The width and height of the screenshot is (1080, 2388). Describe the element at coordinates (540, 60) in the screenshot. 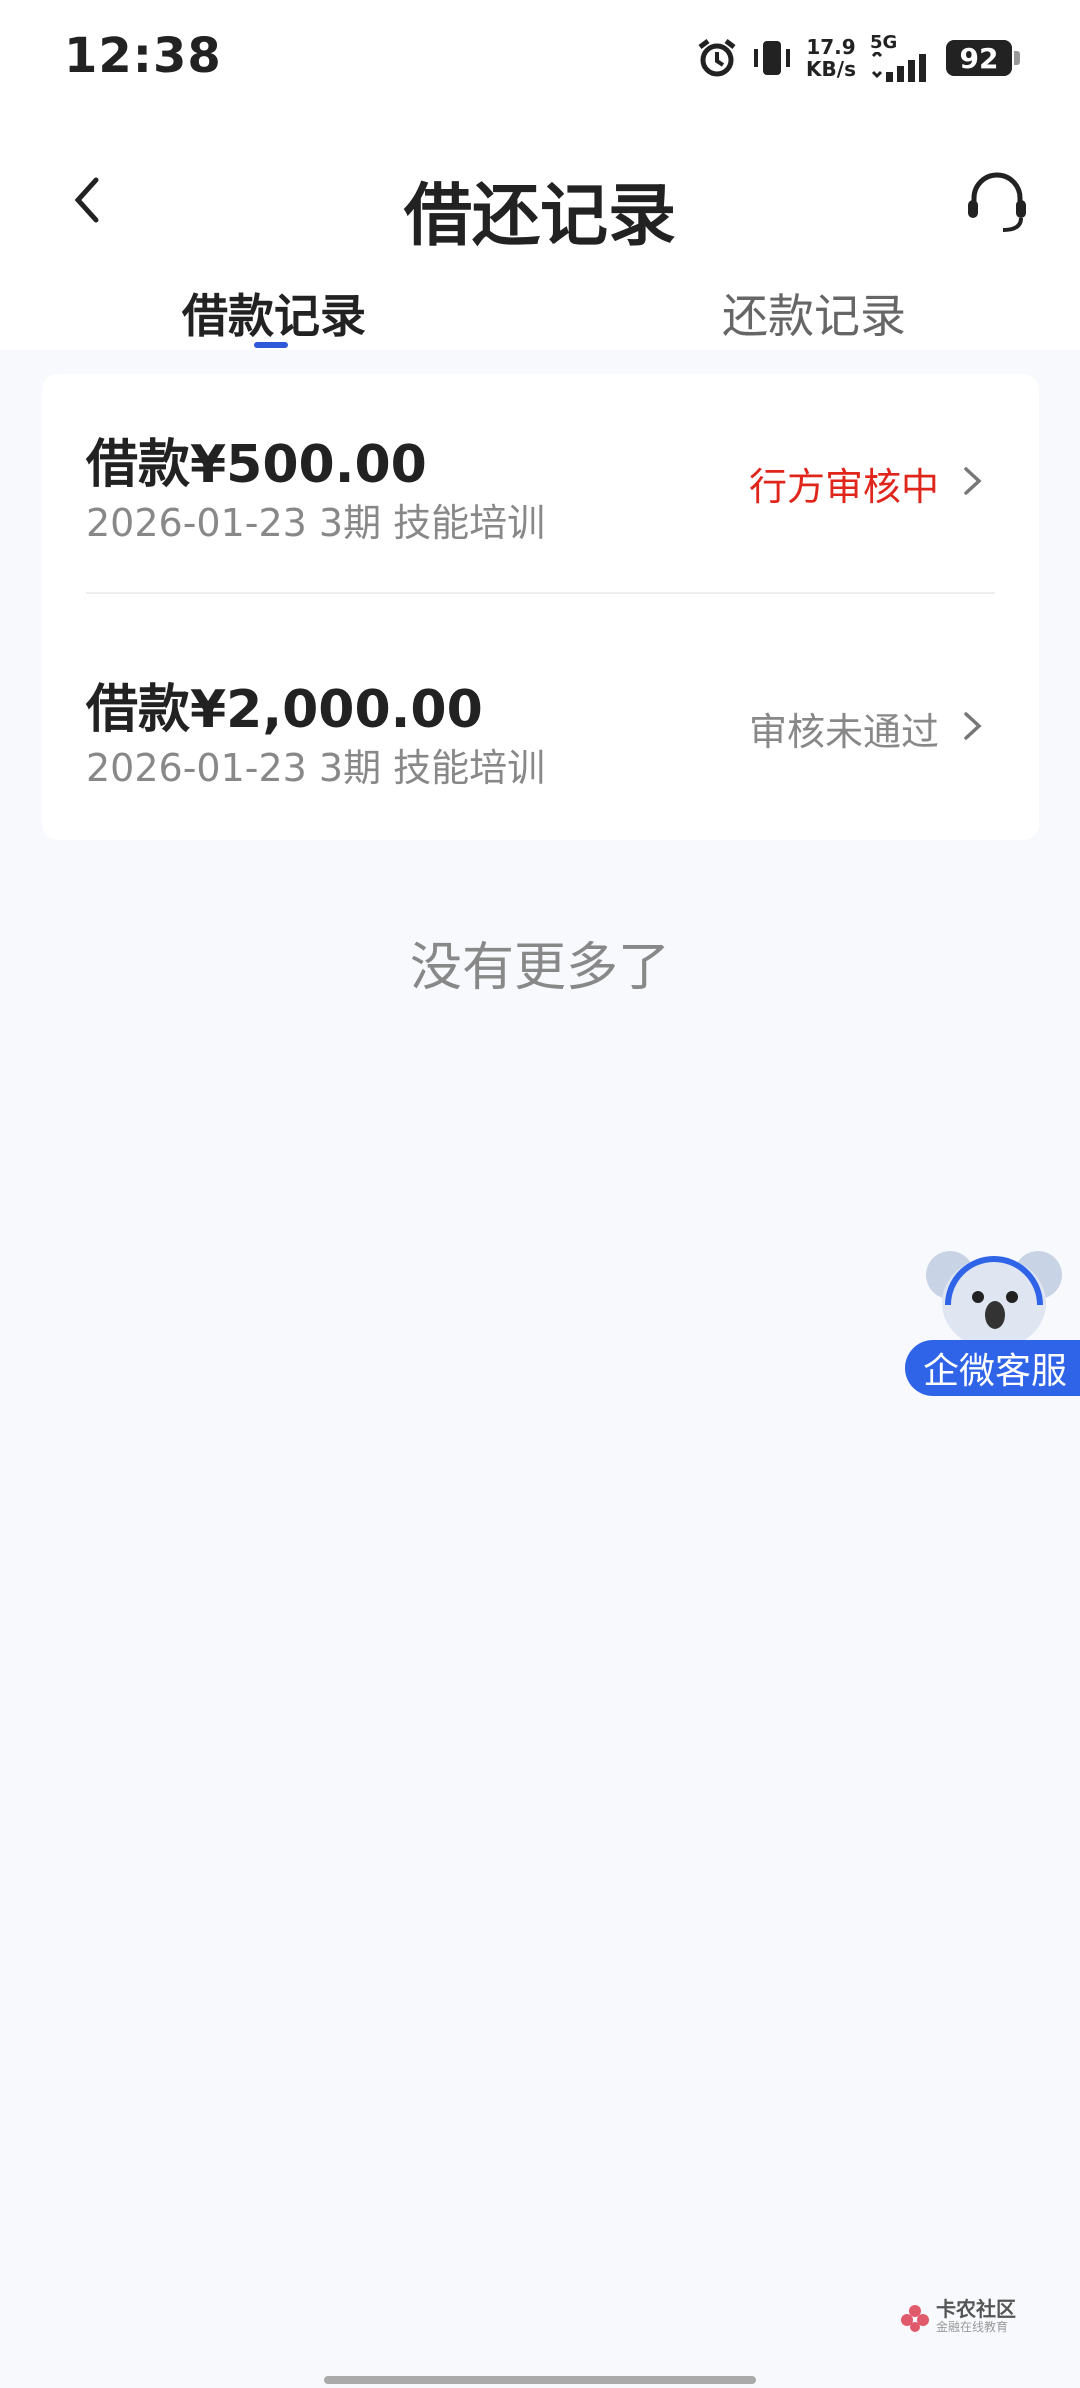

I see `status-bar: 12:38 17.9 KB/s 5G 92` at that location.